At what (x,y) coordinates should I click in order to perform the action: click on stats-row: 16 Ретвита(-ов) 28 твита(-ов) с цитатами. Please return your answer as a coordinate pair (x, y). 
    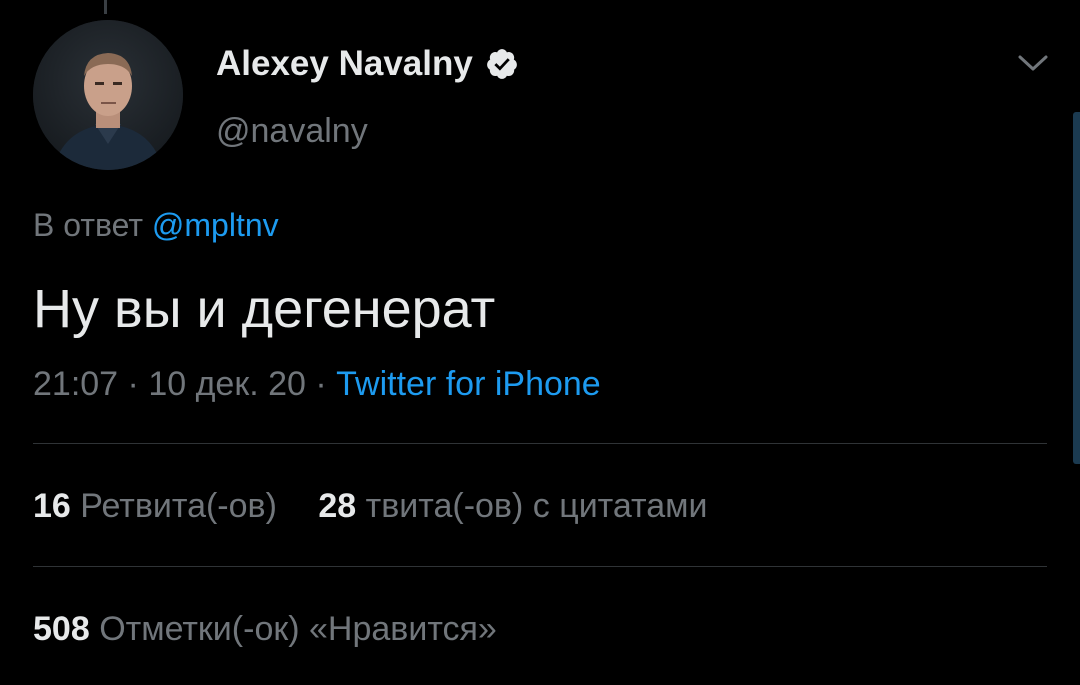
    Looking at the image, I should click on (370, 506).